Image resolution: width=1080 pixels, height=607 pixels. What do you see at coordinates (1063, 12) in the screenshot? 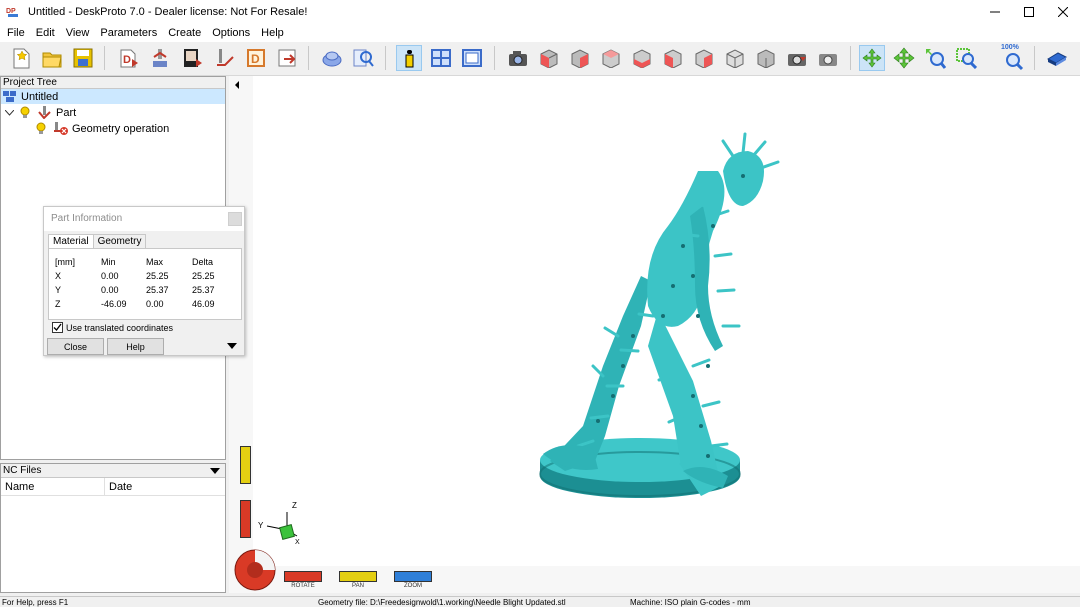
I see `close-button` at bounding box center [1063, 12].